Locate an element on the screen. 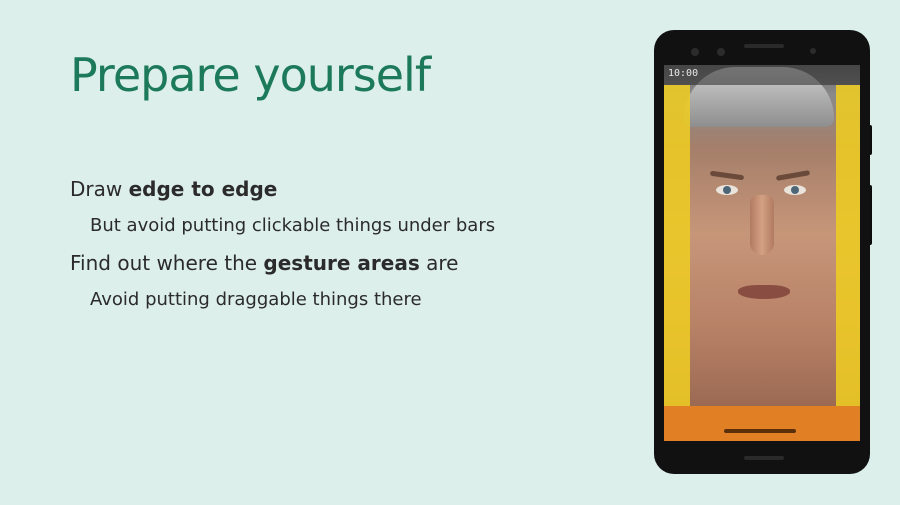 This screenshot has height=505, width=900. bullet-text: Draw is located at coordinates (99, 189).